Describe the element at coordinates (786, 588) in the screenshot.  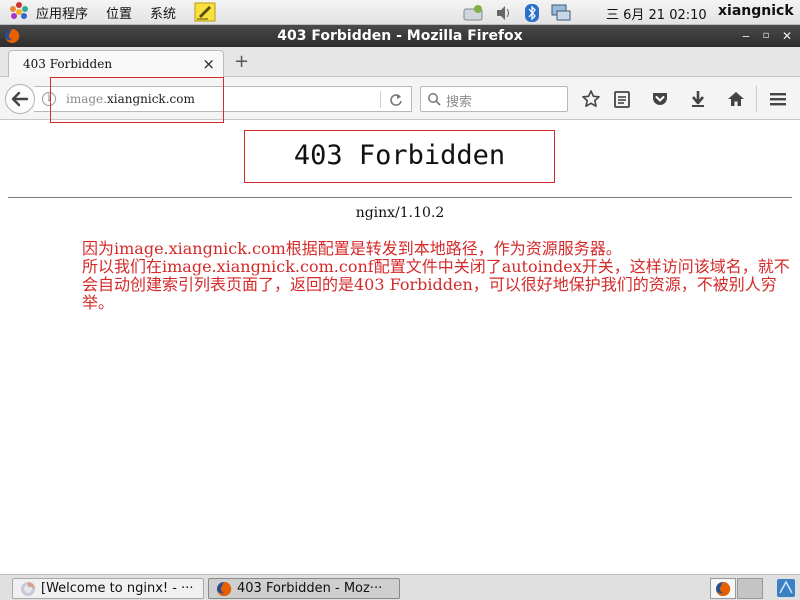
I see `trash-icon` at that location.